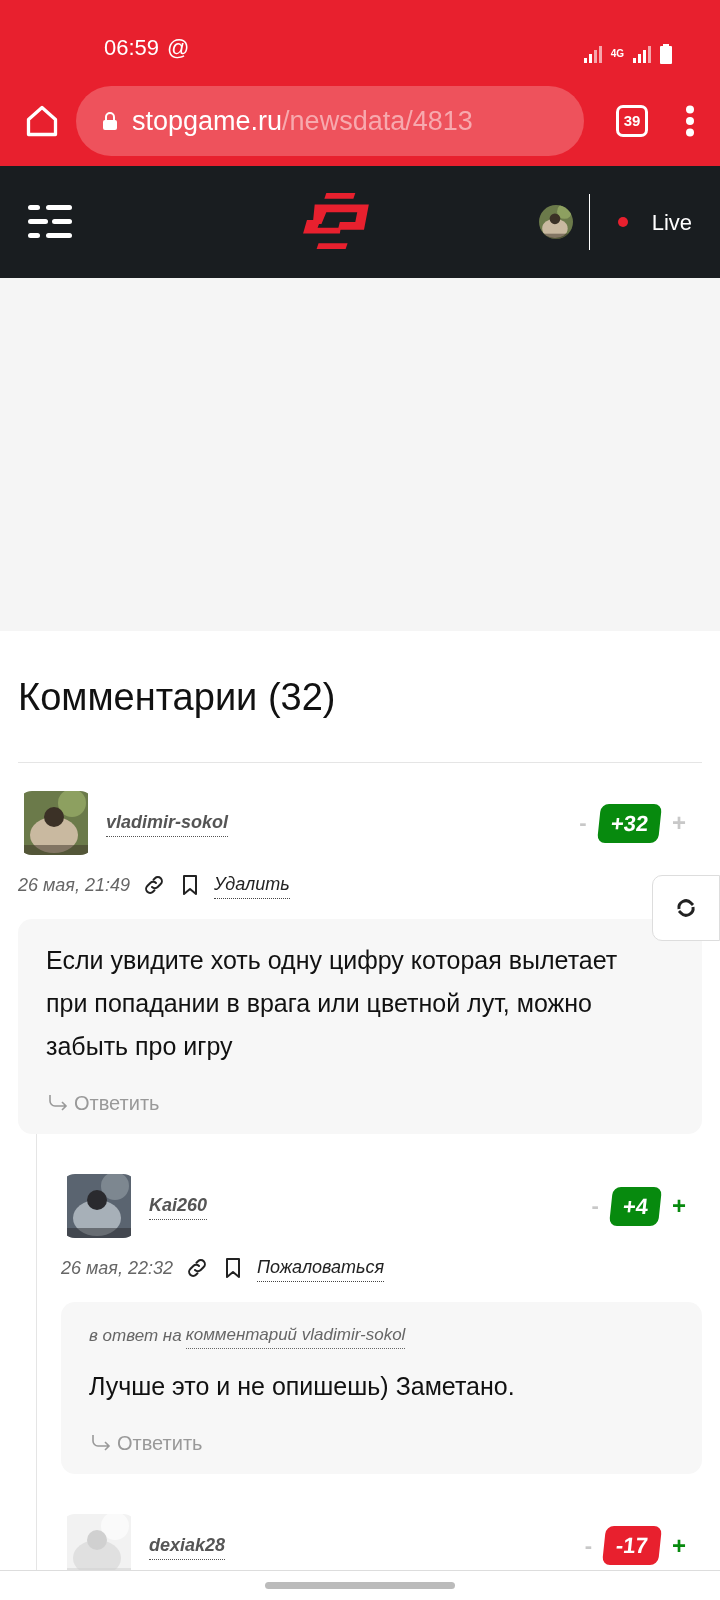 The image size is (720, 1600). Describe the element at coordinates (252, 885) in the screenshot. I see `comment-action-link: Удалить` at that location.